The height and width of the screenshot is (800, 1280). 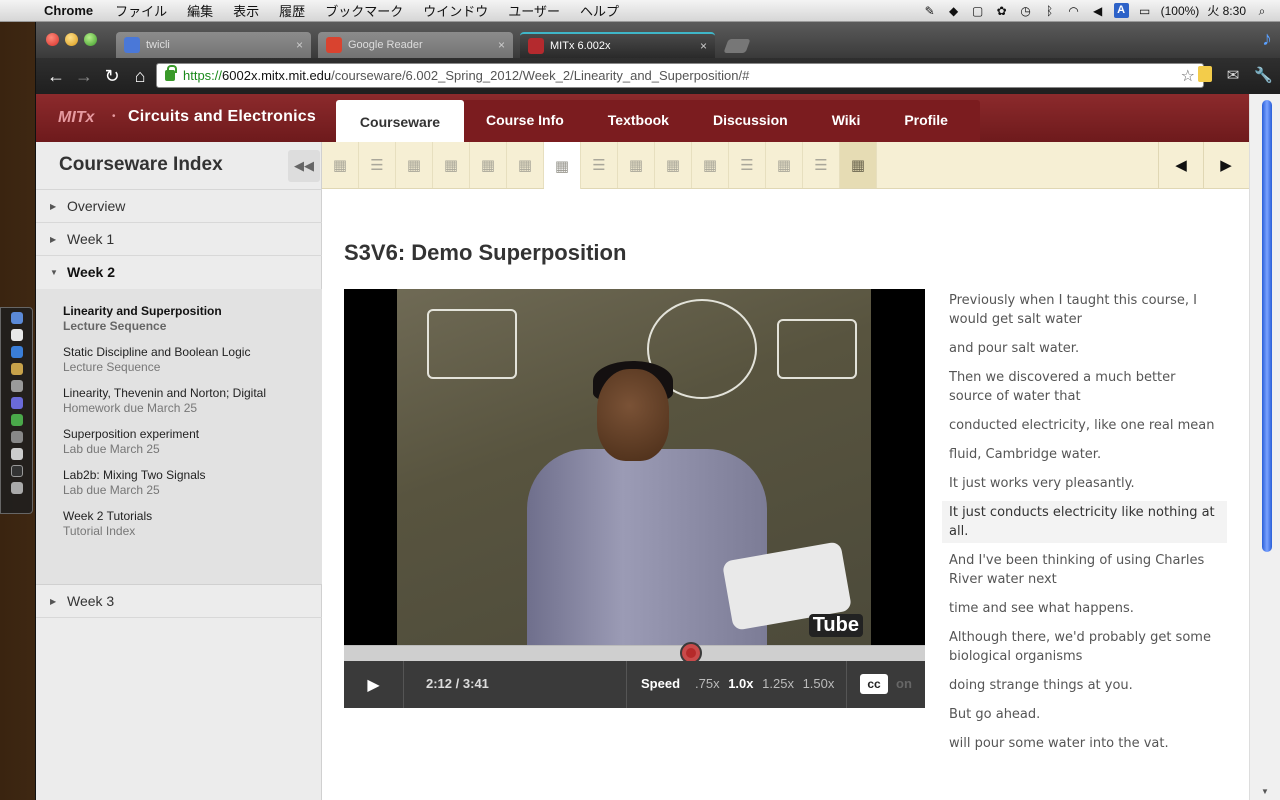 I want to click on nav-tab-textbook: Textbook, so click(x=638, y=121).